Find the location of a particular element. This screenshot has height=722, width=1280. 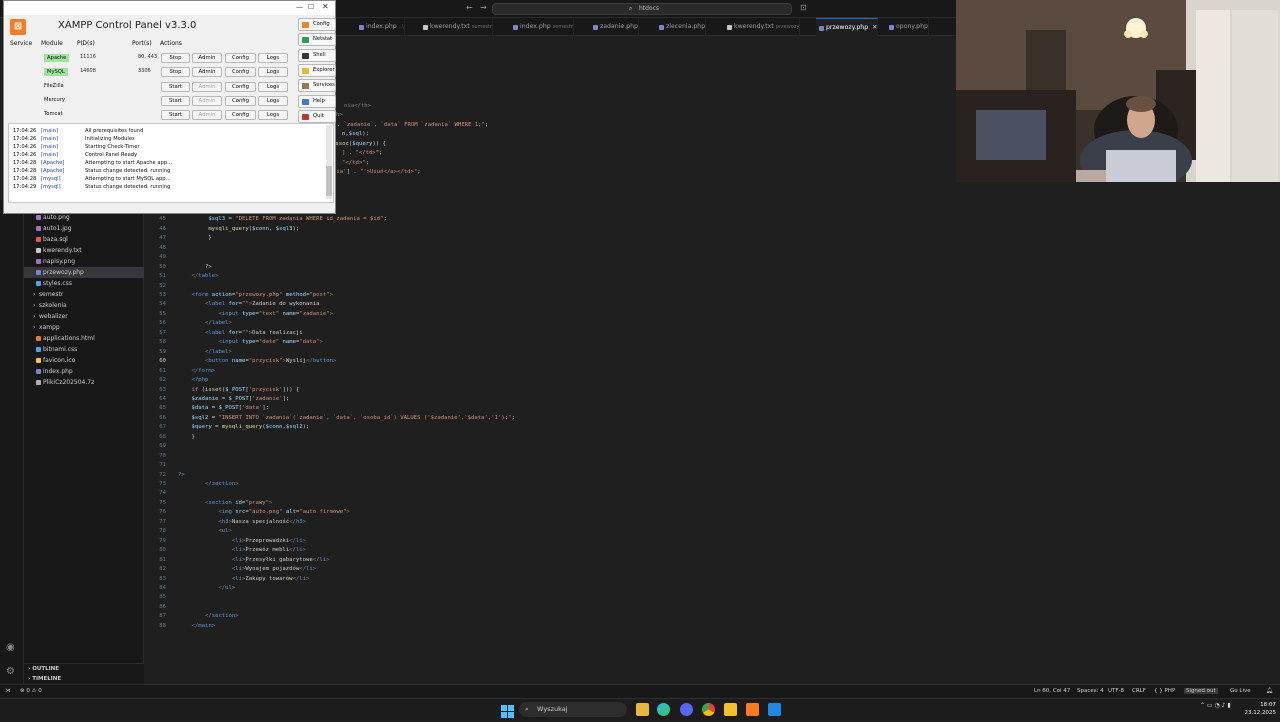

close-tab-icon: ✕ is located at coordinates (874, 27).